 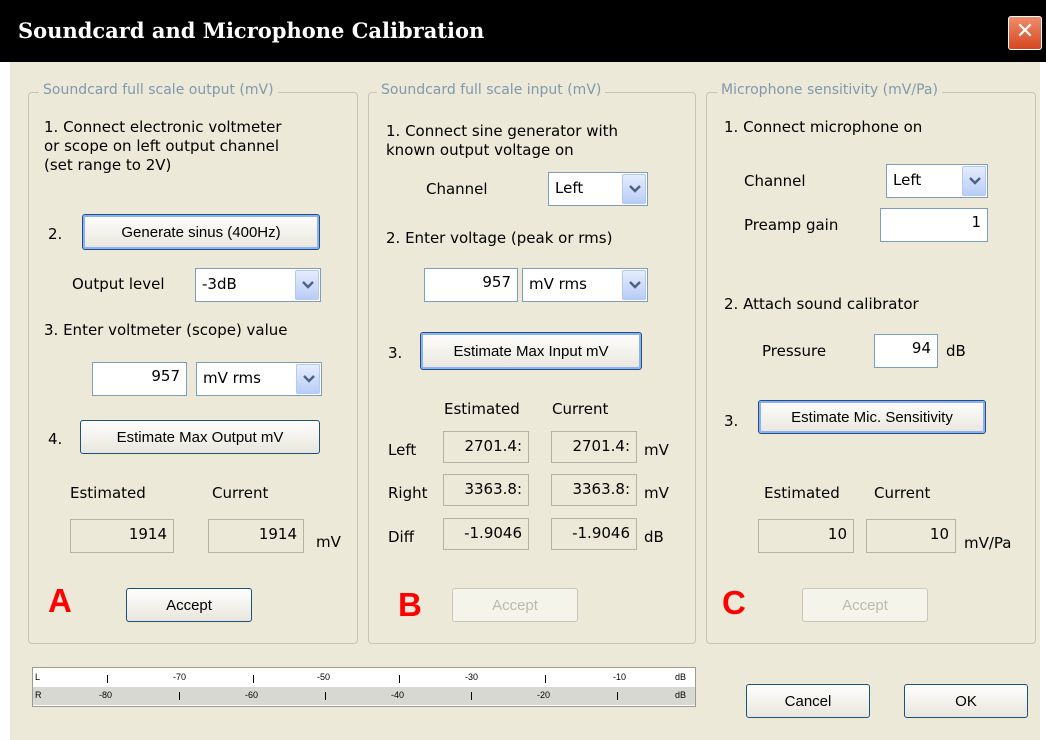 What do you see at coordinates (55, 439) in the screenshot?
I see `a-step4-number: 4.` at bounding box center [55, 439].